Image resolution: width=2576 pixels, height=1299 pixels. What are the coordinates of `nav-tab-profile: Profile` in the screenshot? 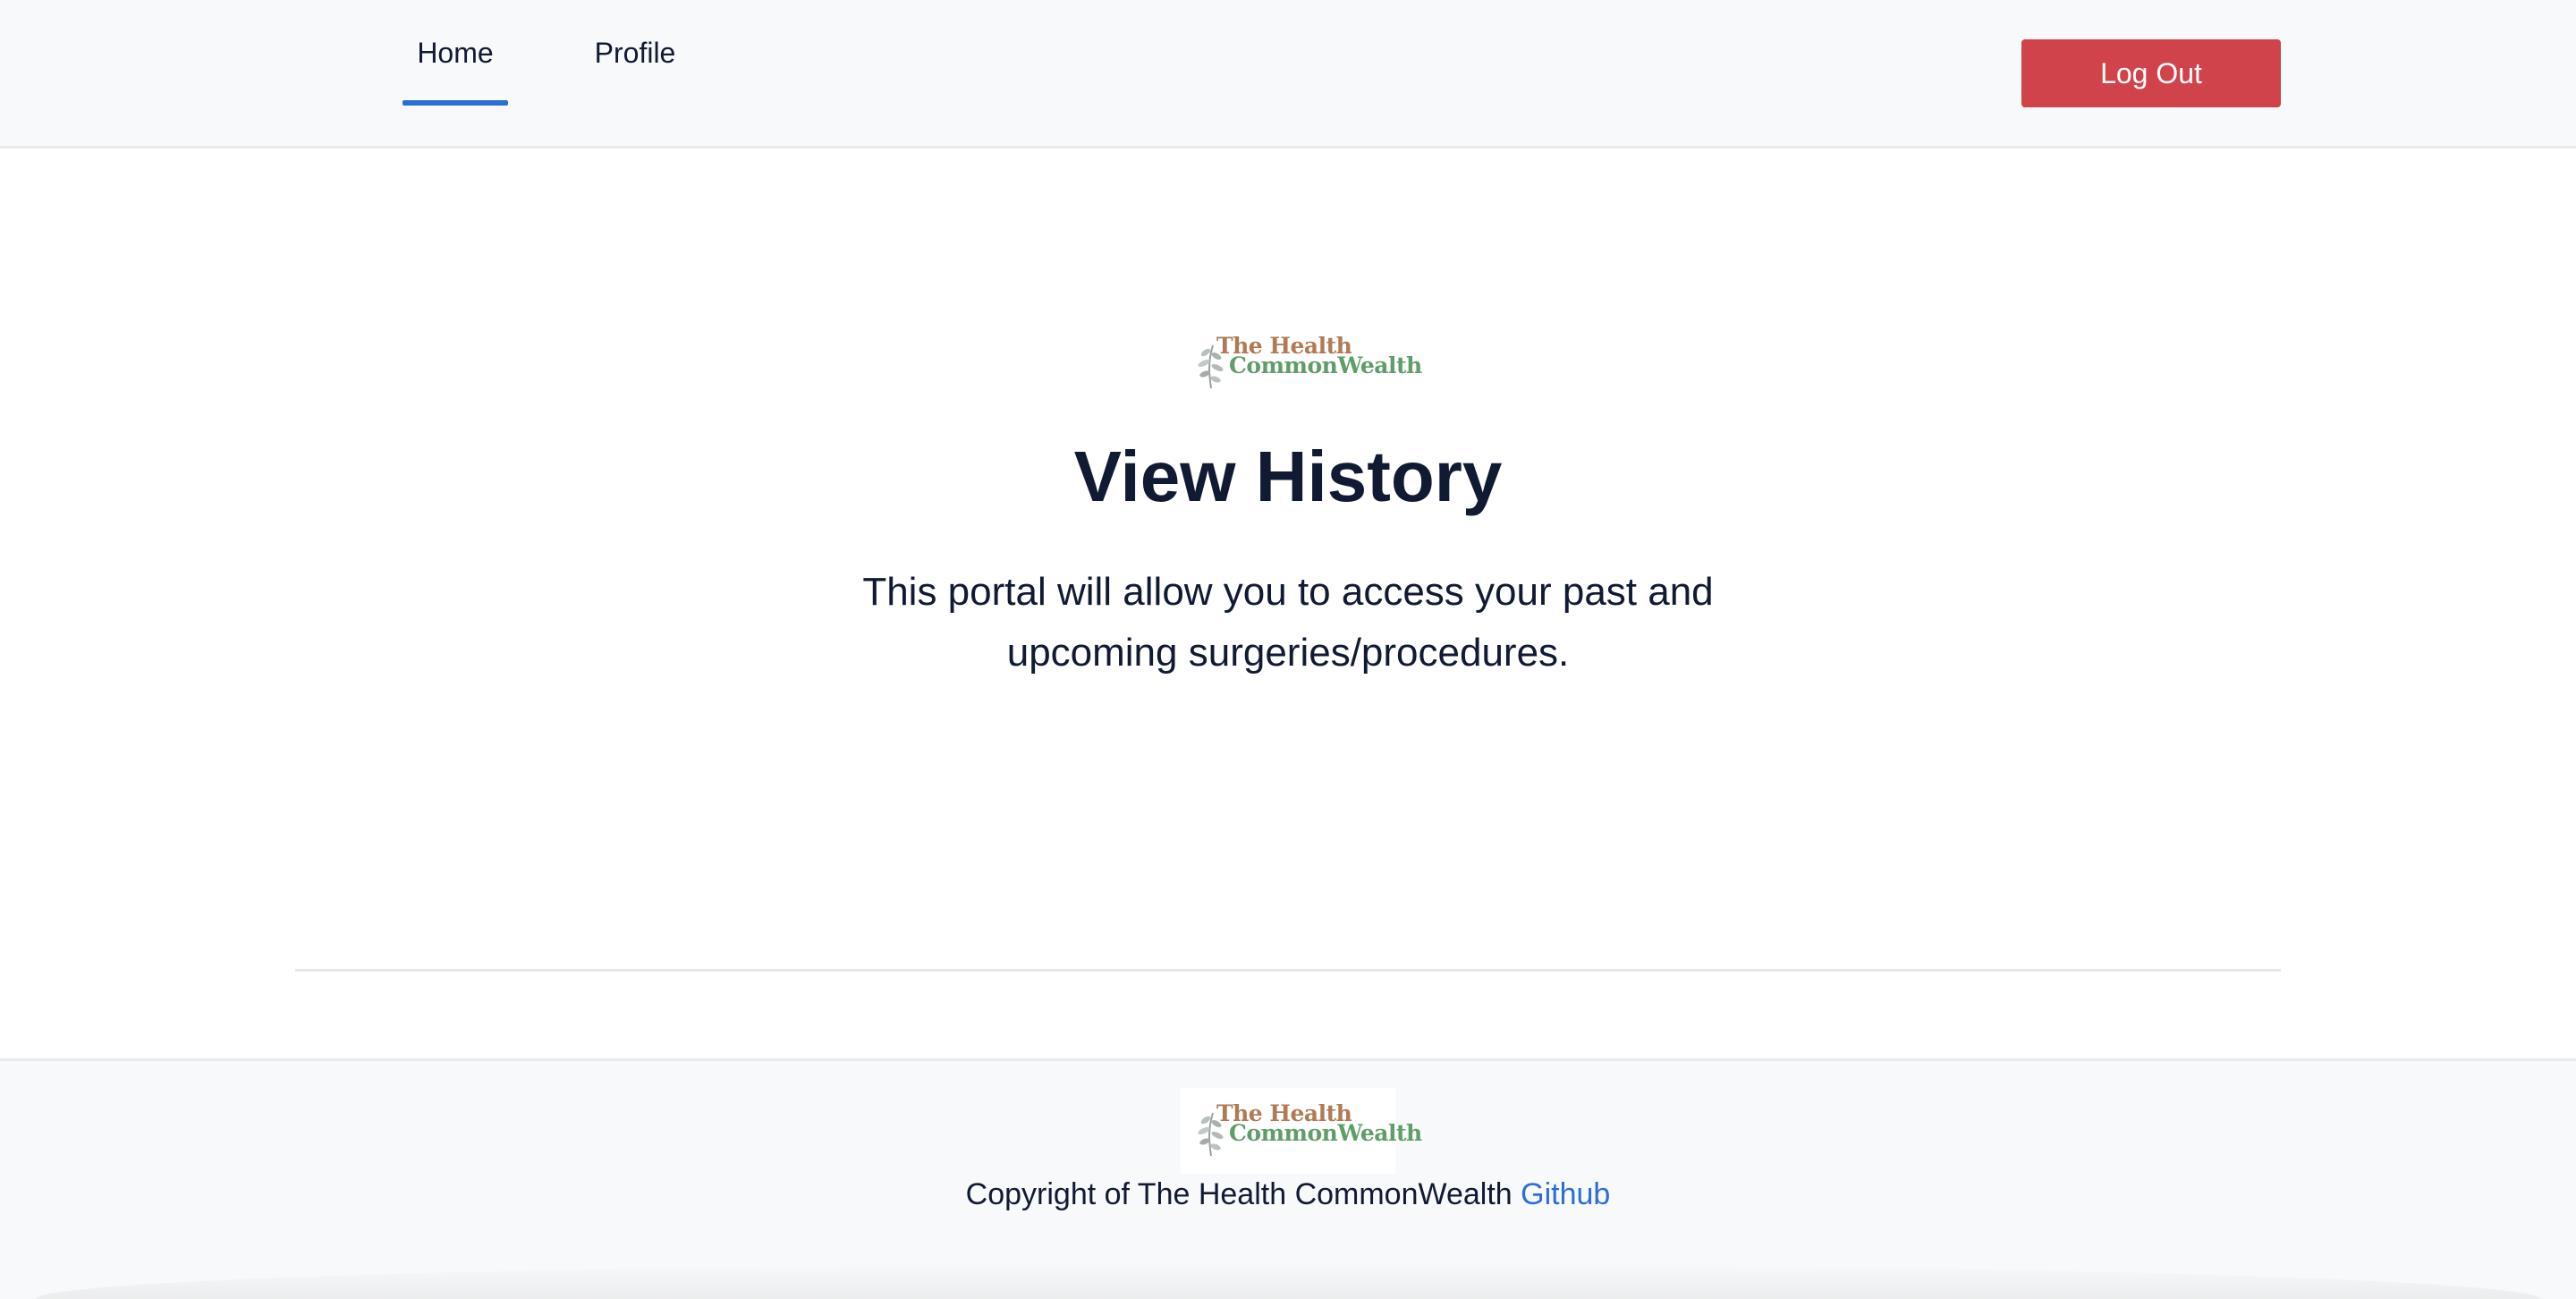 It's located at (635, 53).